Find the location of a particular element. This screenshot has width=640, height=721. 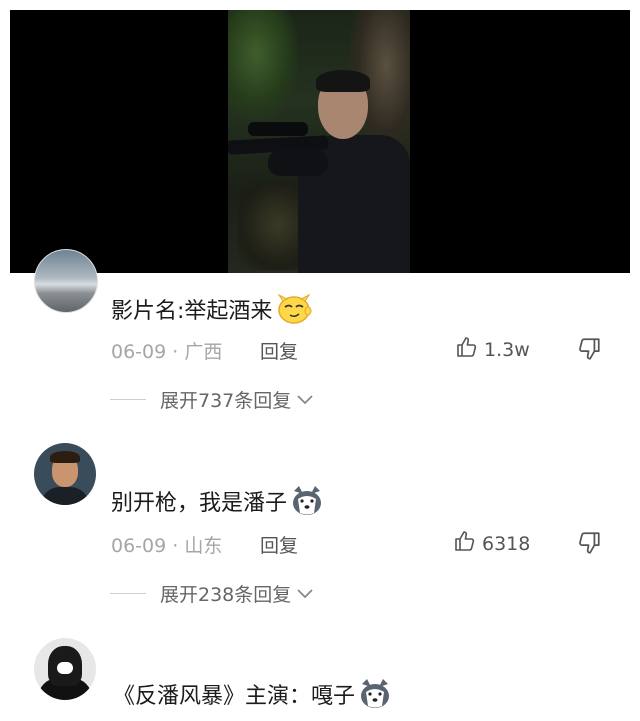

comment-body: 别开枪，我是潘子 is located at coordinates (199, 503).